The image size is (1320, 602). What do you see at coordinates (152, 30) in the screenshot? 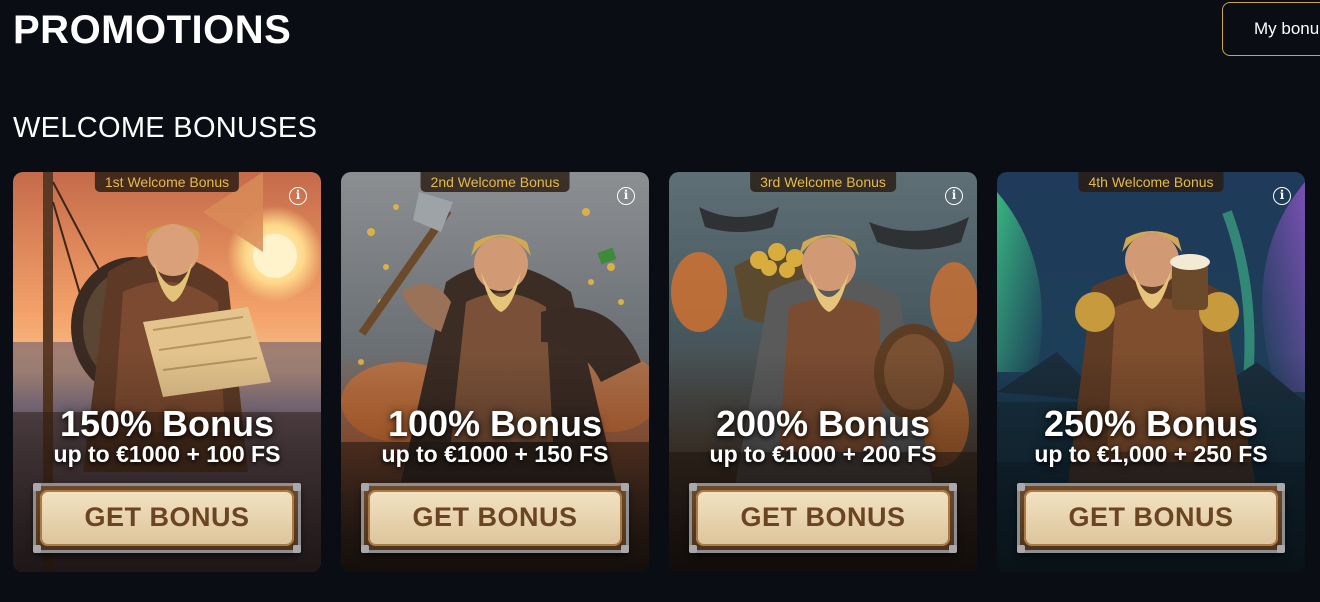
I see `page-title: PROMOTIONS` at bounding box center [152, 30].